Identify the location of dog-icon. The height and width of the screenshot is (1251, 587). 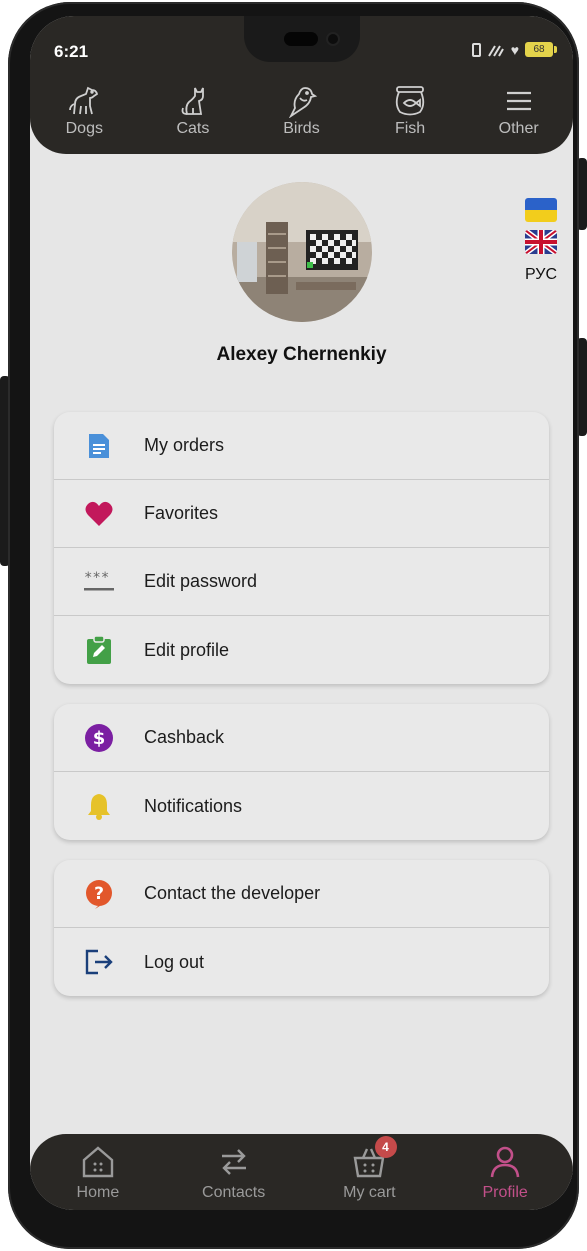
(84, 100).